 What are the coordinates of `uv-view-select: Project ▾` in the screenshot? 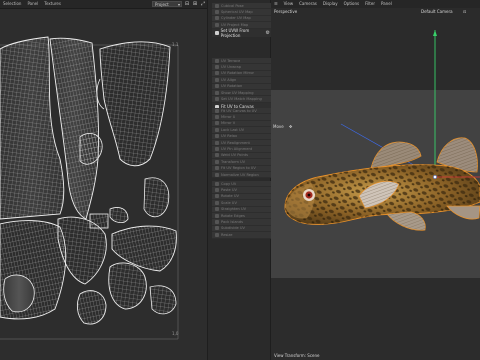 It's located at (167, 4).